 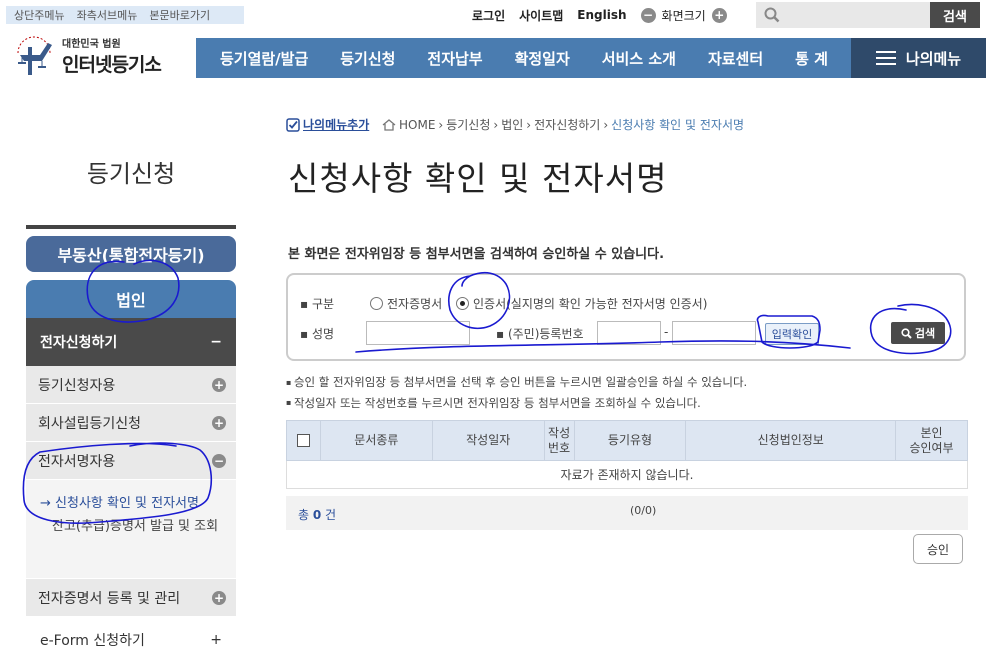 What do you see at coordinates (415, 304) in the screenshot?
I see `radio-label: 전자증명서` at bounding box center [415, 304].